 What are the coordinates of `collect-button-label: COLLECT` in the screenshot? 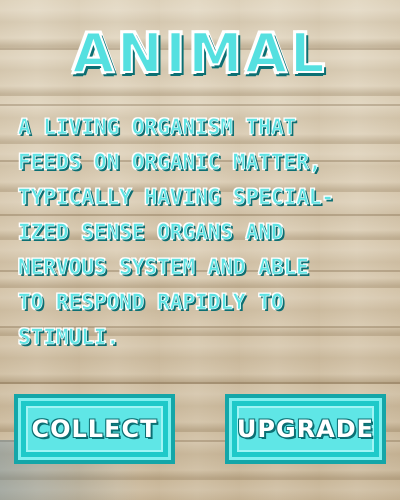 It's located at (94, 429).